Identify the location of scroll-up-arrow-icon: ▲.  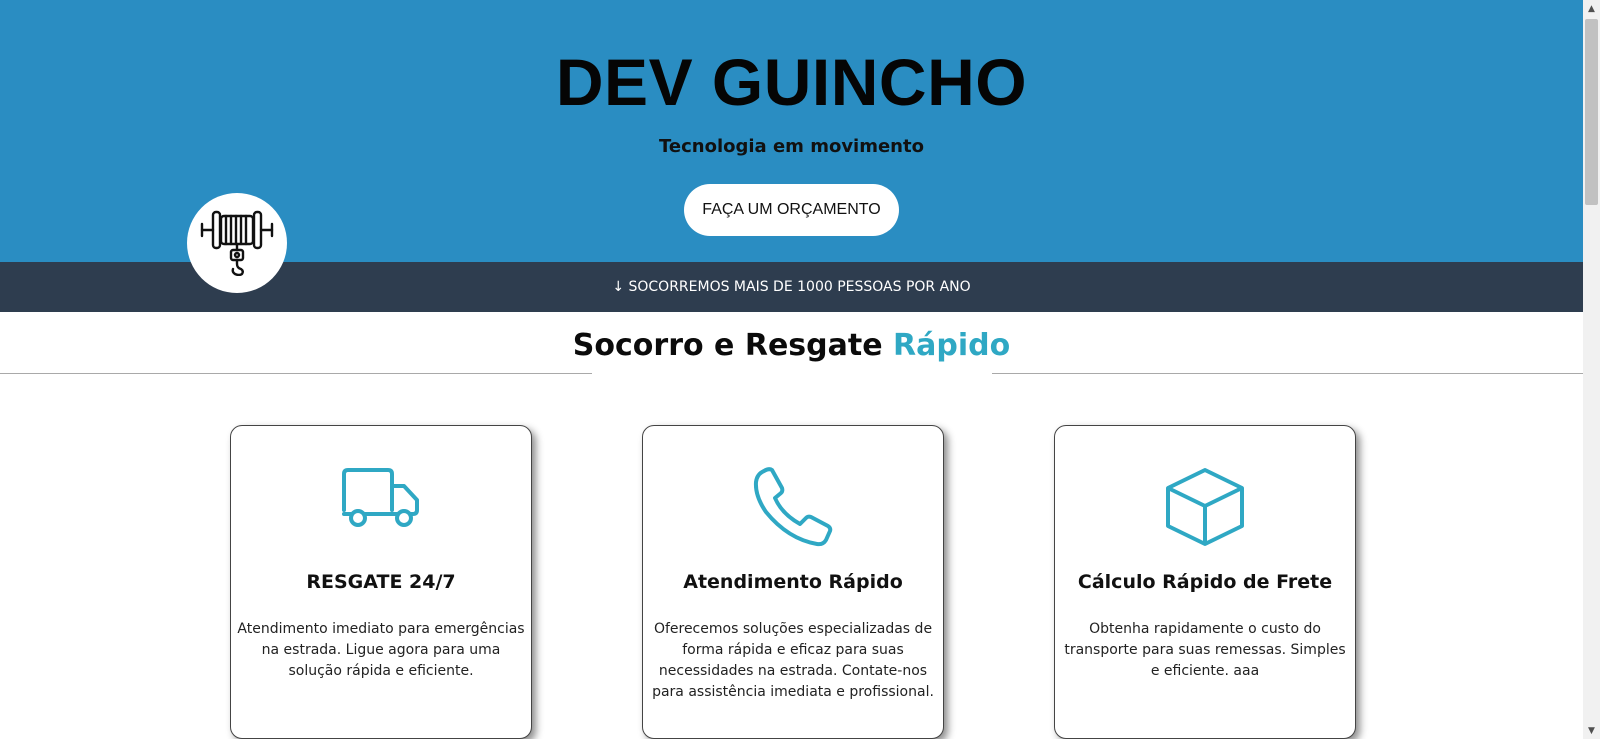
(1591, 8).